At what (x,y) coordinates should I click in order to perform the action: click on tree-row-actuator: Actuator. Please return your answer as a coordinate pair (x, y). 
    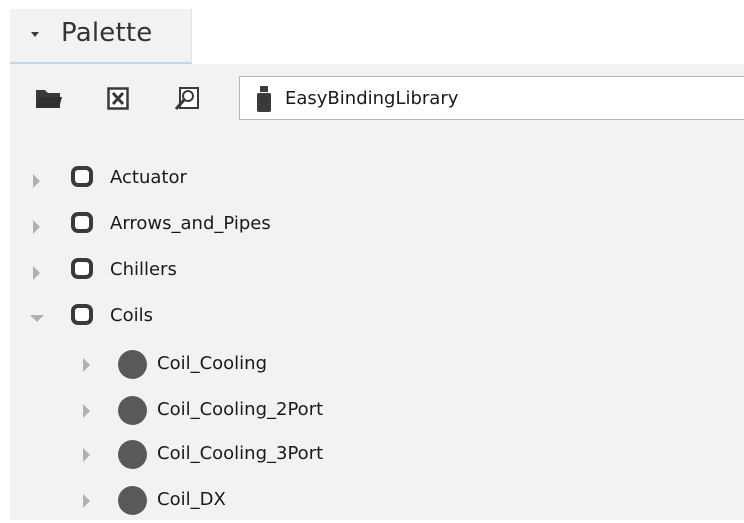
    Looking at the image, I should click on (377, 181).